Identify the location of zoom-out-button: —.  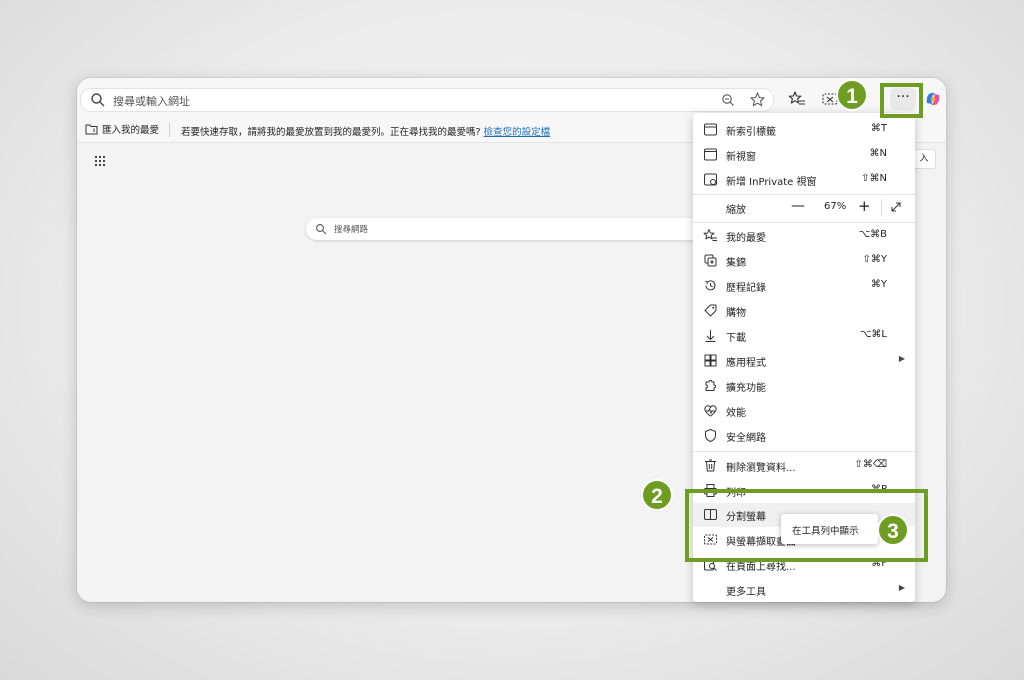
(798, 206).